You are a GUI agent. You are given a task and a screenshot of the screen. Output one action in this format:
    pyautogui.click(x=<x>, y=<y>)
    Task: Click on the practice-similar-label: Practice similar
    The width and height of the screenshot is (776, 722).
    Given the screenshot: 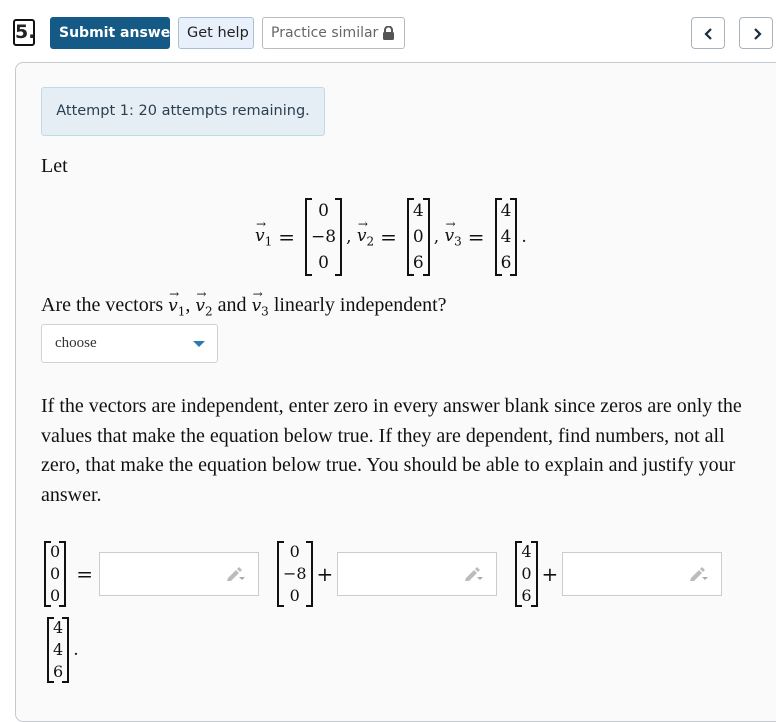 What is the action you would take?
    pyautogui.click(x=325, y=33)
    